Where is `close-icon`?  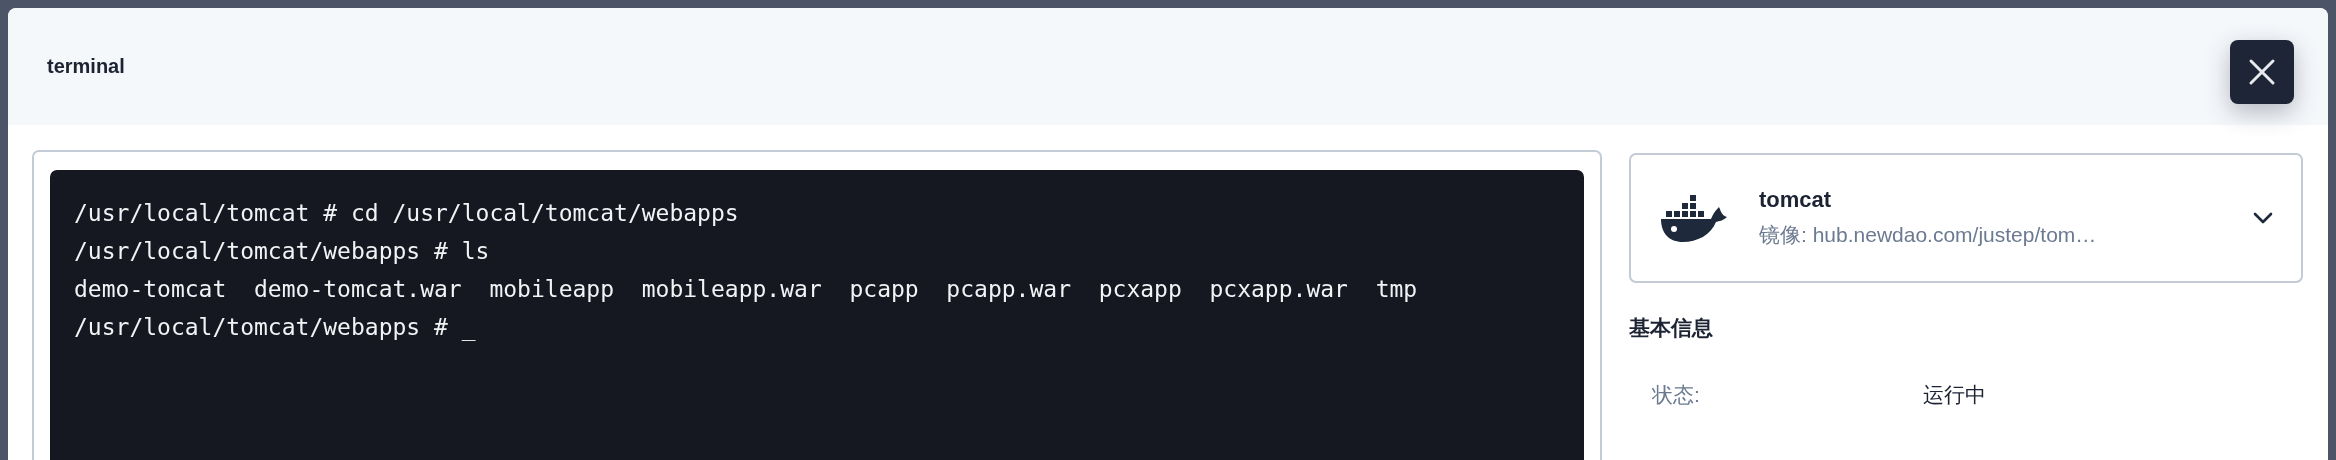
close-icon is located at coordinates (2262, 71).